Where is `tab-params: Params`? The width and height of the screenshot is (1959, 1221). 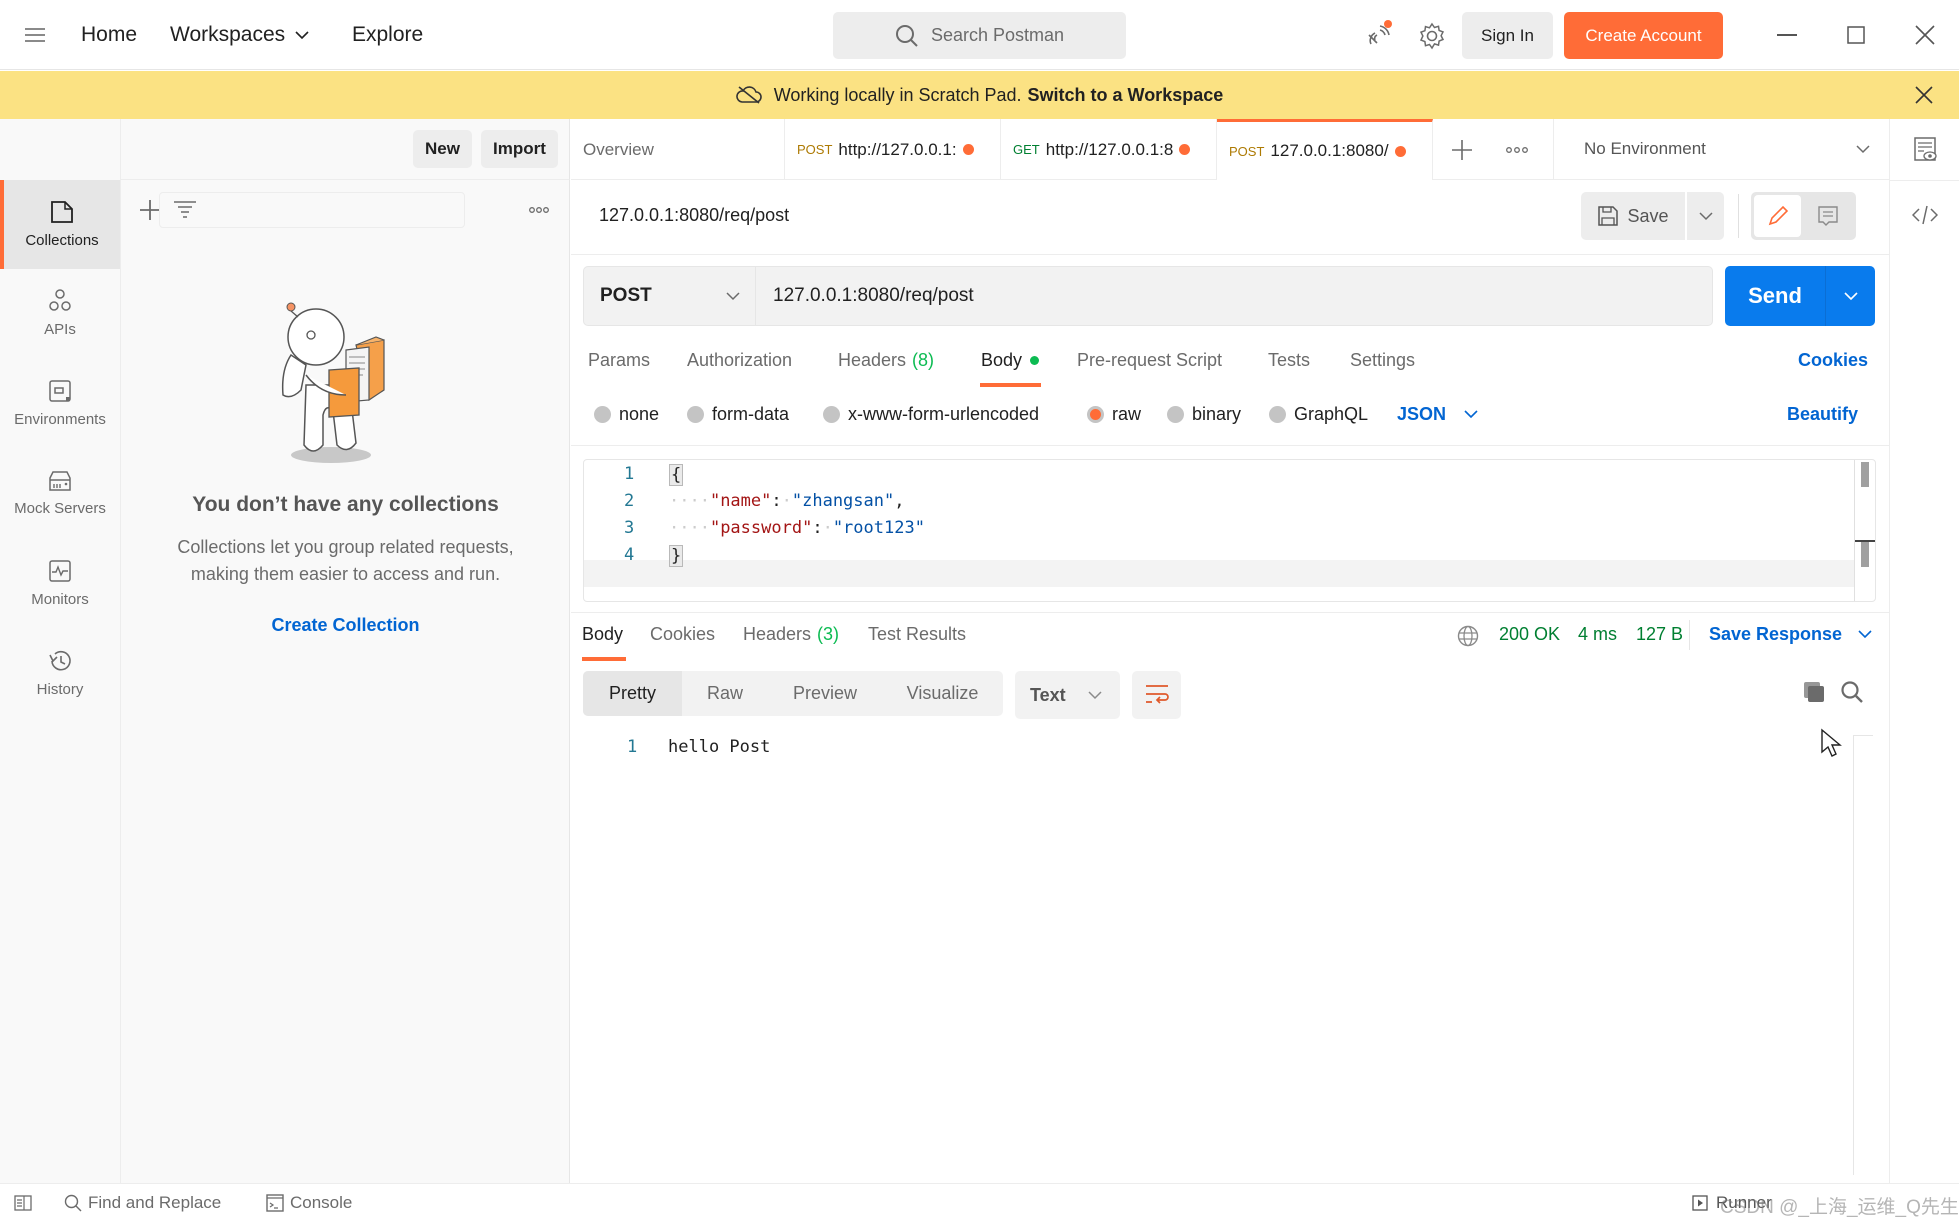
tab-params: Params is located at coordinates (619, 360).